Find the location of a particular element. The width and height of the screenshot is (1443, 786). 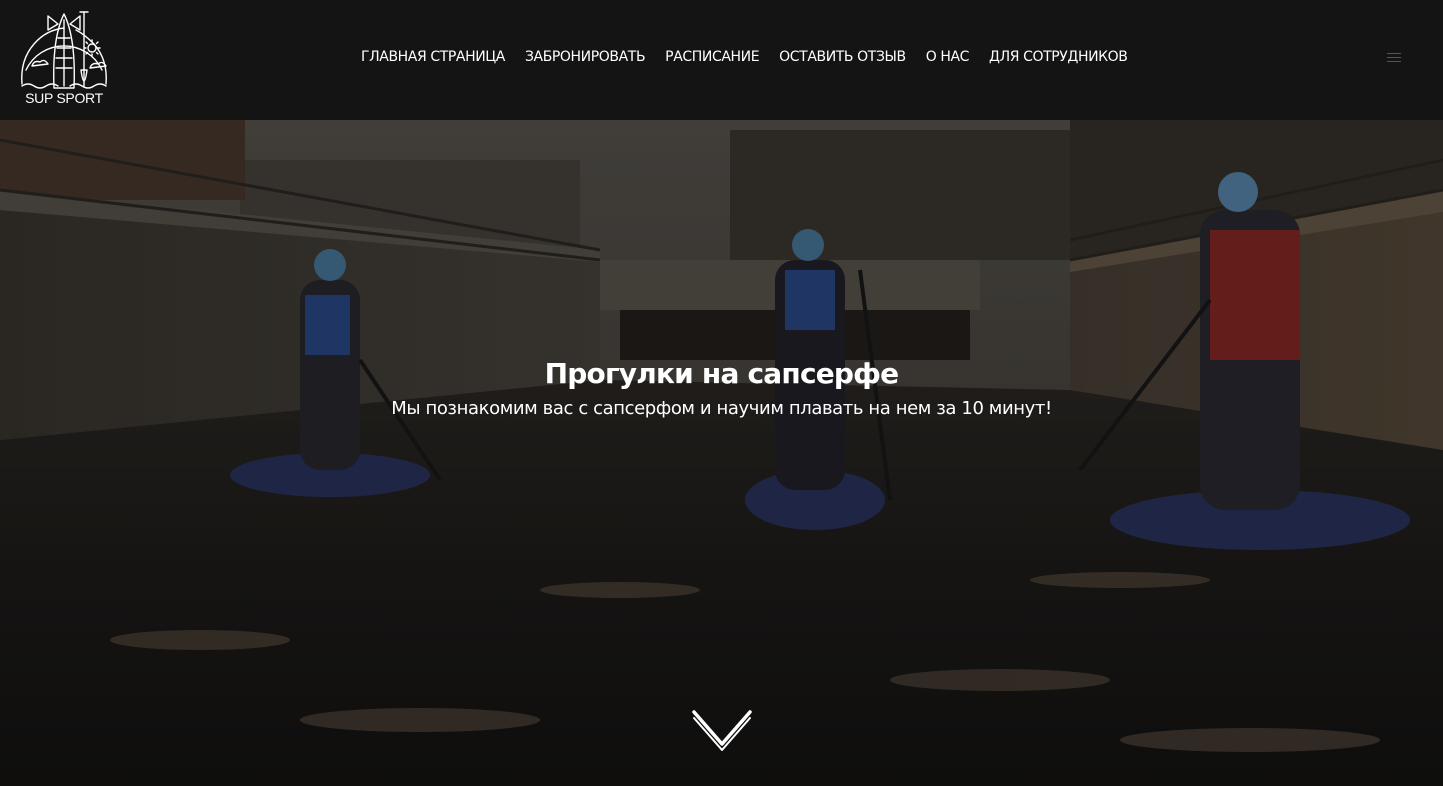

sup-paddle-logo-icon is located at coordinates (64, 50).